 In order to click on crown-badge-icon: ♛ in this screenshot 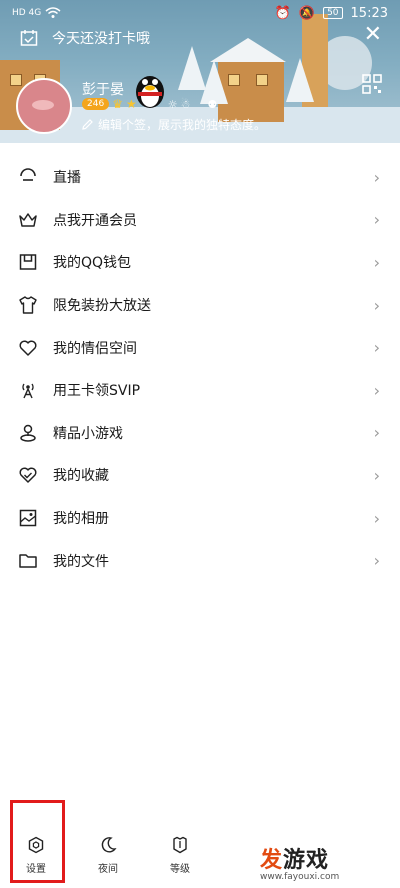, I will do `click(117, 104)`.